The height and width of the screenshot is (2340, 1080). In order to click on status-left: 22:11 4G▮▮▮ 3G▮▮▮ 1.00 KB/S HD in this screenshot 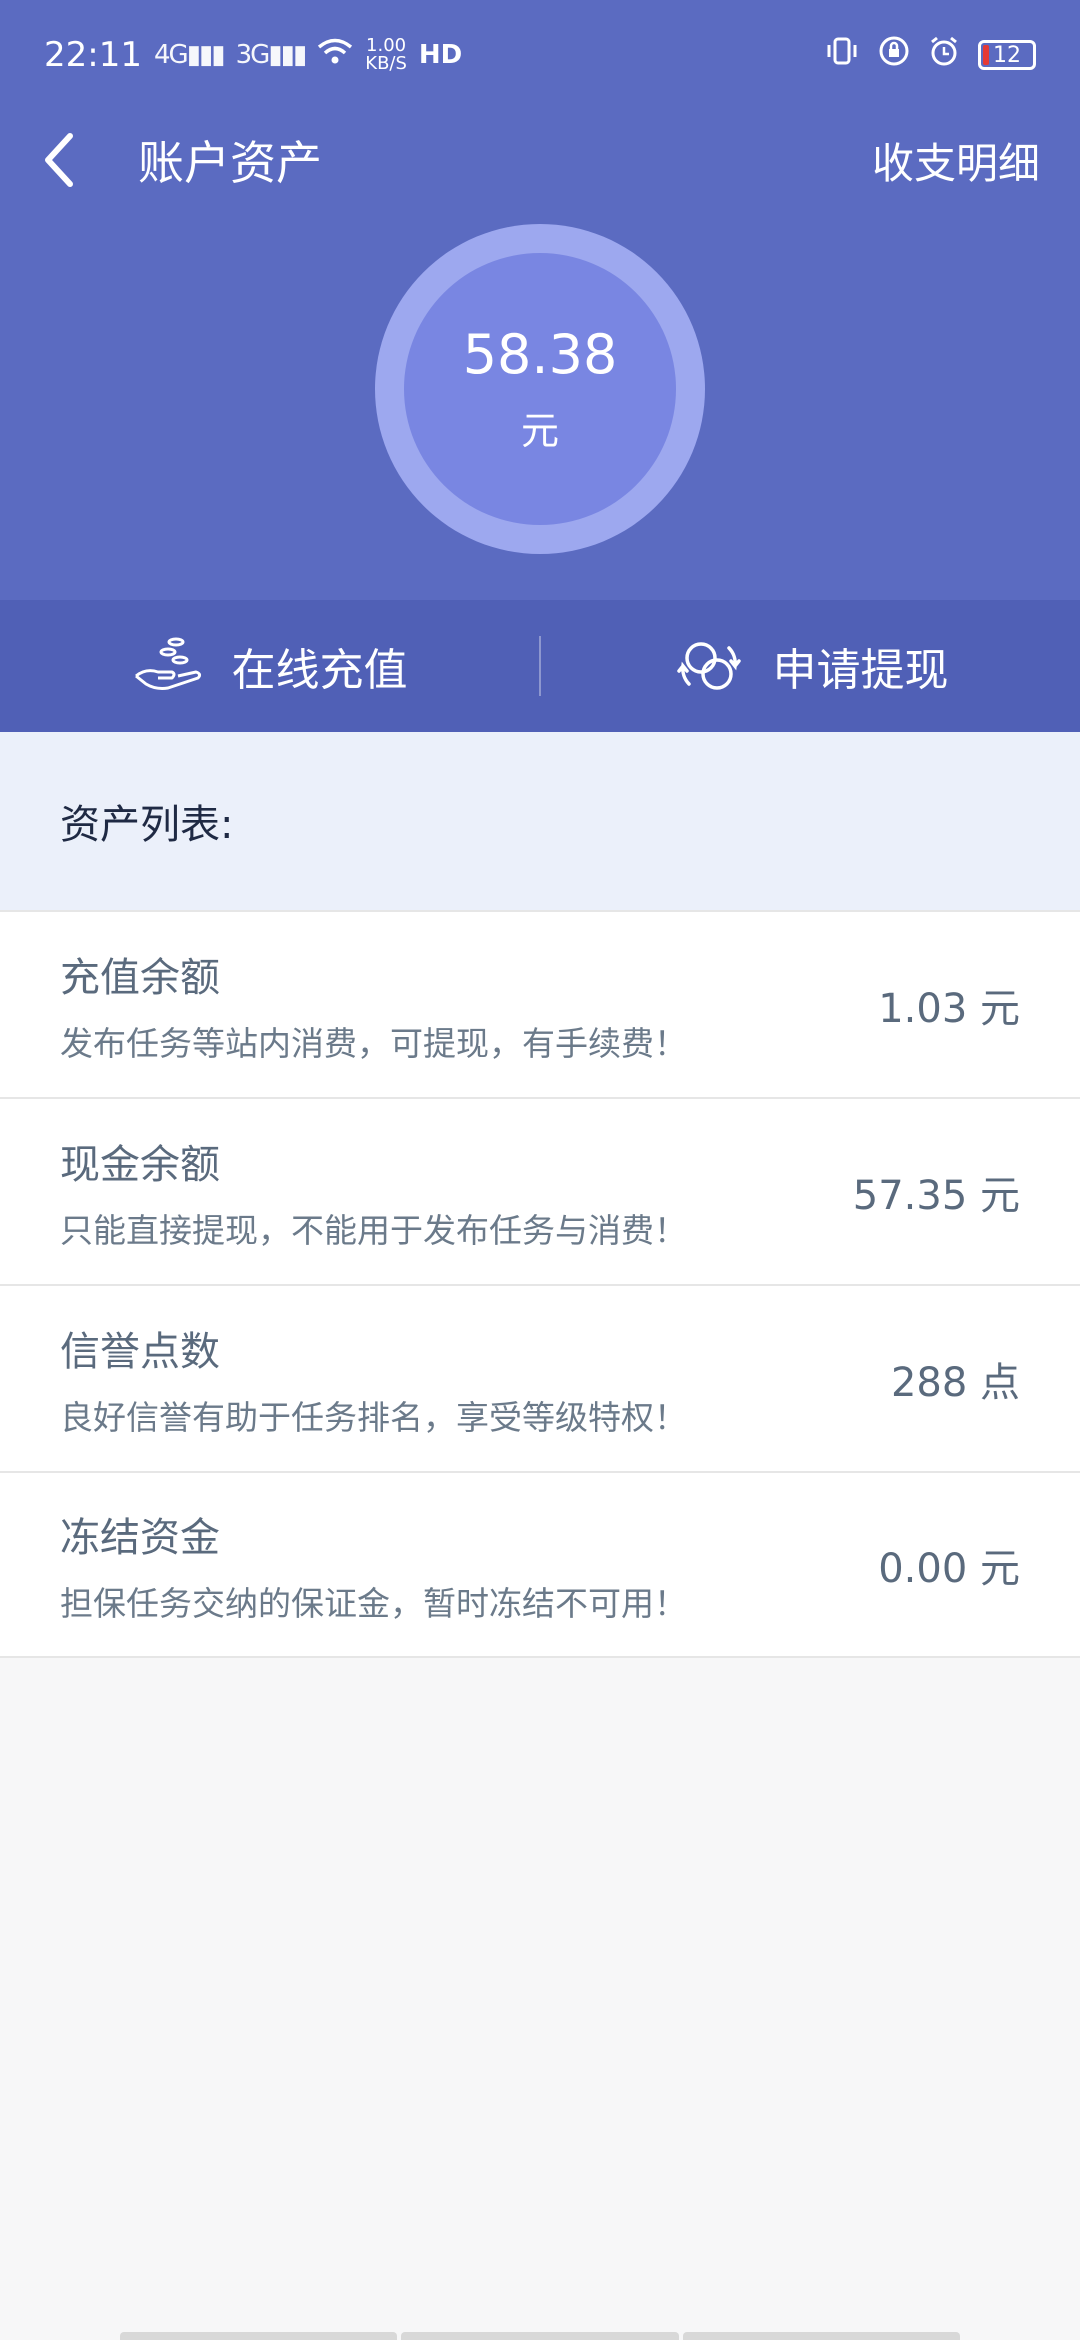, I will do `click(253, 55)`.